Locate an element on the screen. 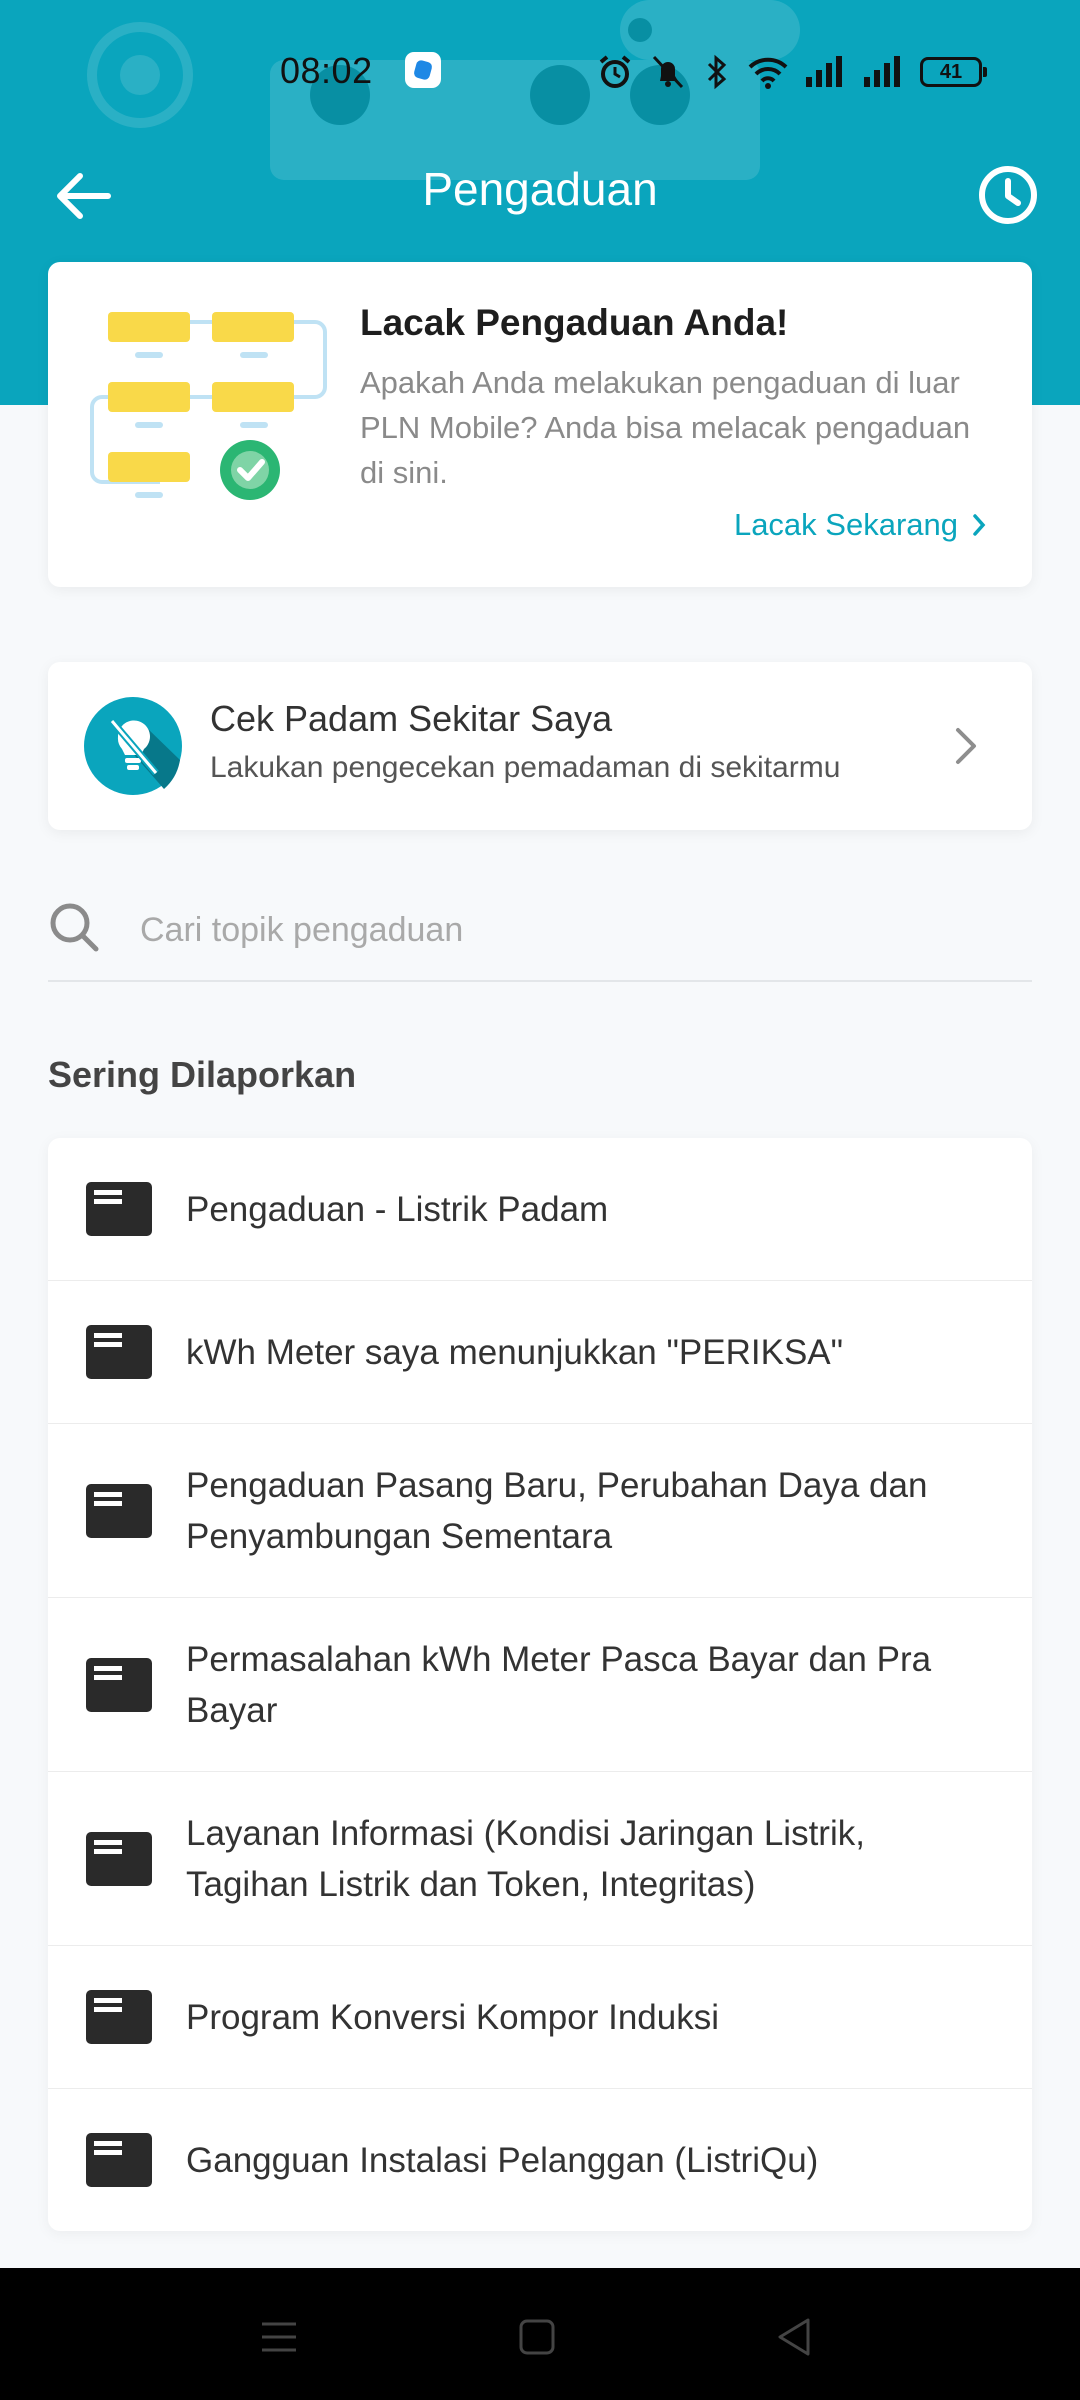 Image resolution: width=1080 pixels, height=2400 pixels. mute-icon is located at coordinates (668, 72).